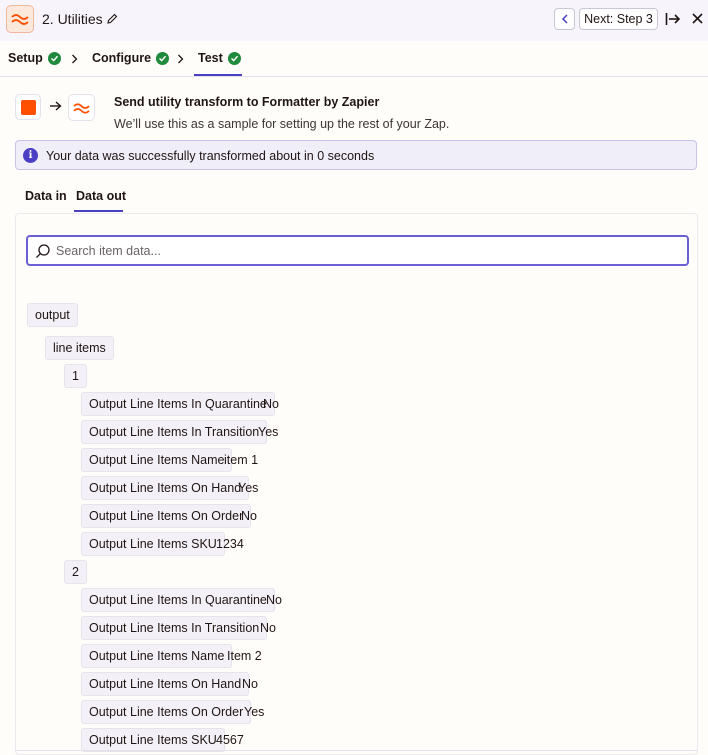  What do you see at coordinates (218, 75) in the screenshot?
I see `active-step-indicator` at bounding box center [218, 75].